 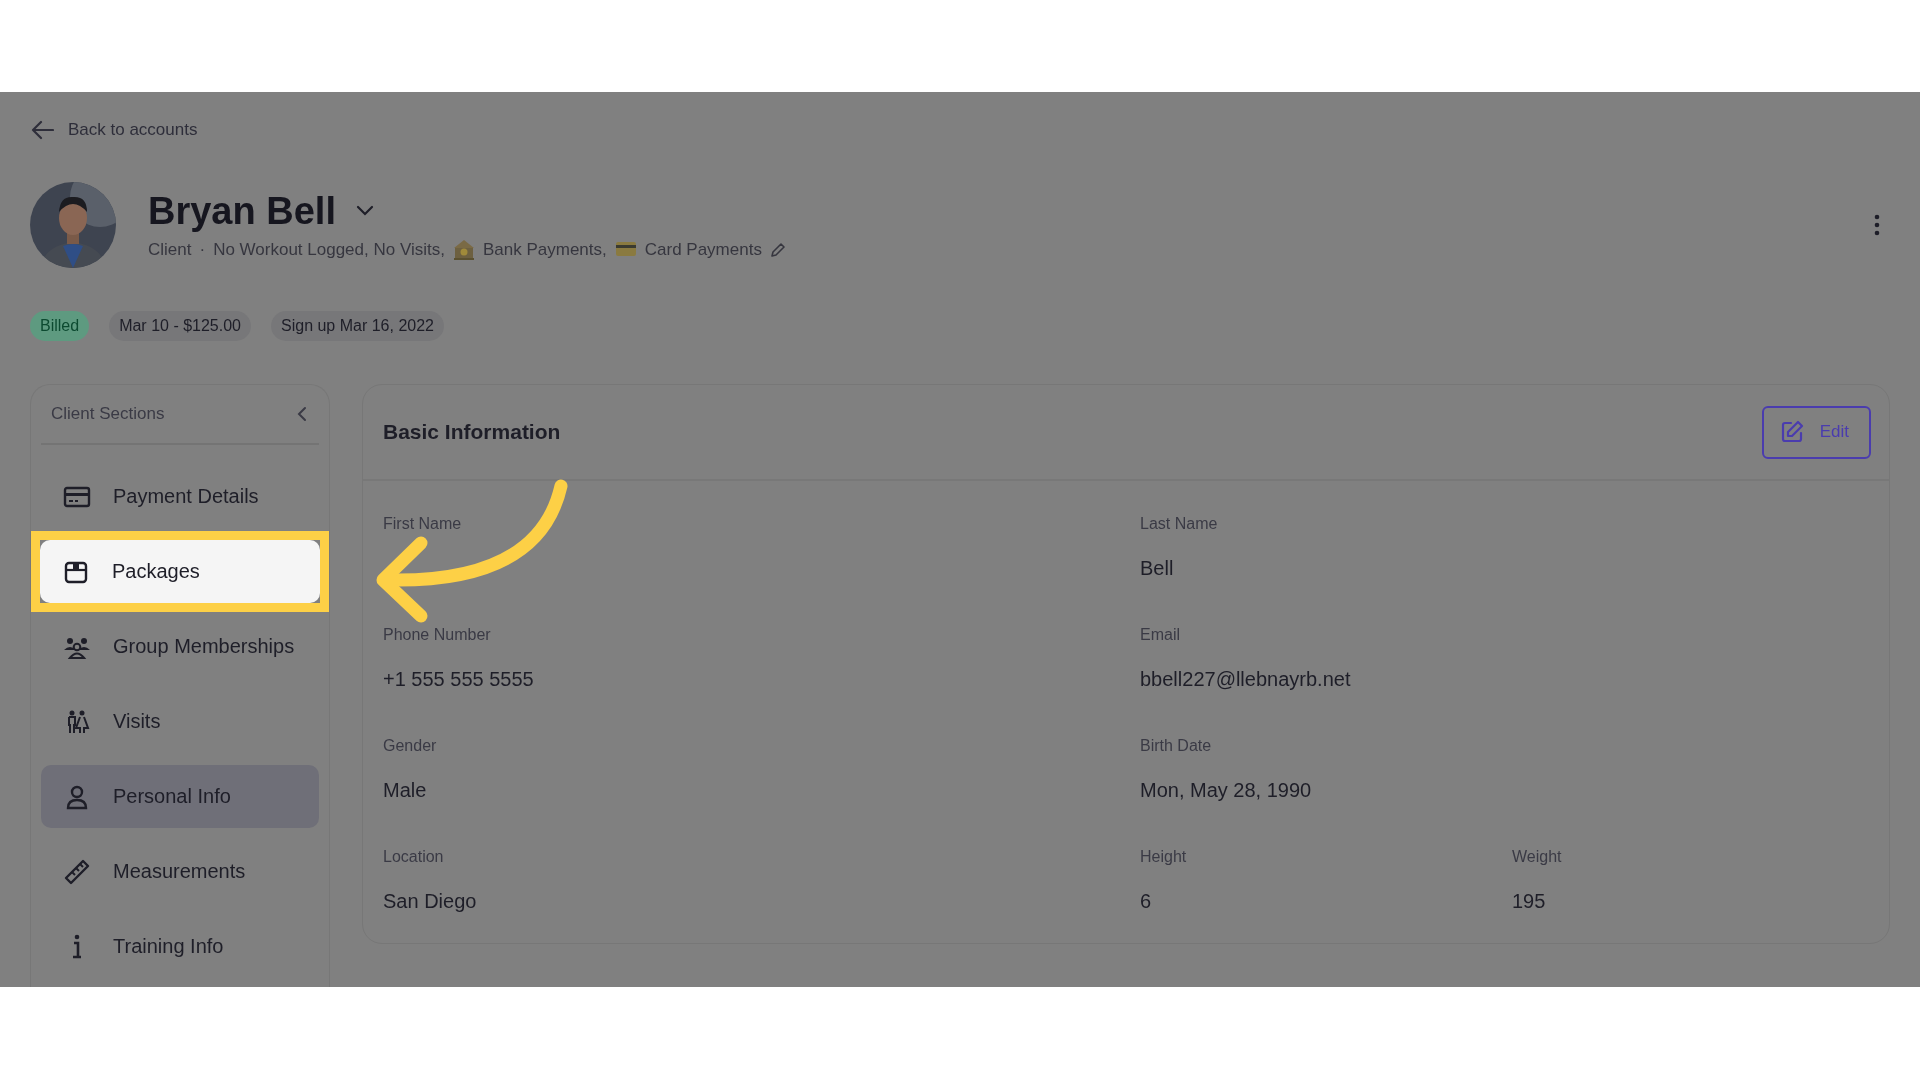 What do you see at coordinates (410, 746) in the screenshot?
I see `field-label: Gender` at bounding box center [410, 746].